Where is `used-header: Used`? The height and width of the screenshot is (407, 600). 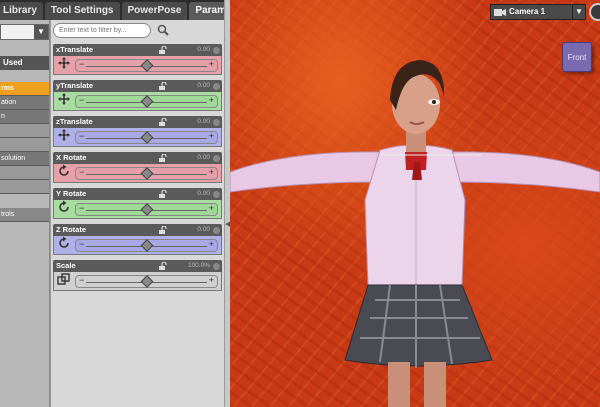
used-header: Used is located at coordinates (24, 63).